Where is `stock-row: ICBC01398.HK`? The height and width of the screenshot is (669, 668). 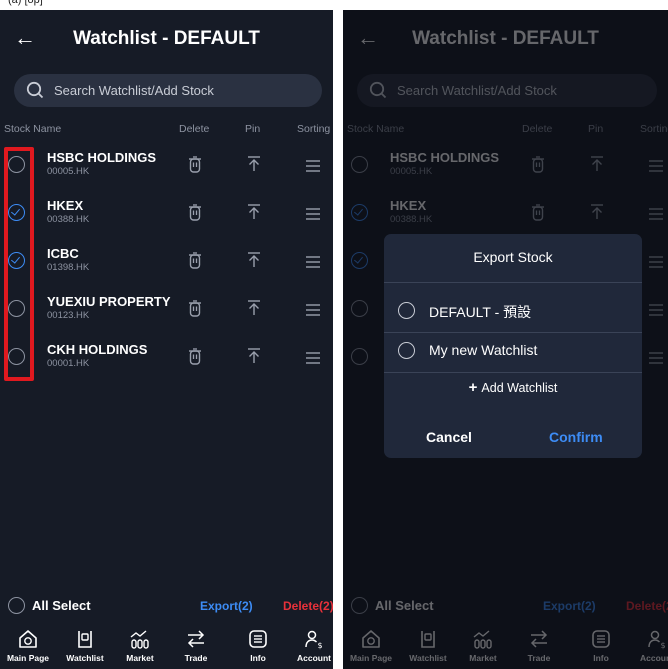 stock-row: ICBC01398.HK is located at coordinates (166, 264).